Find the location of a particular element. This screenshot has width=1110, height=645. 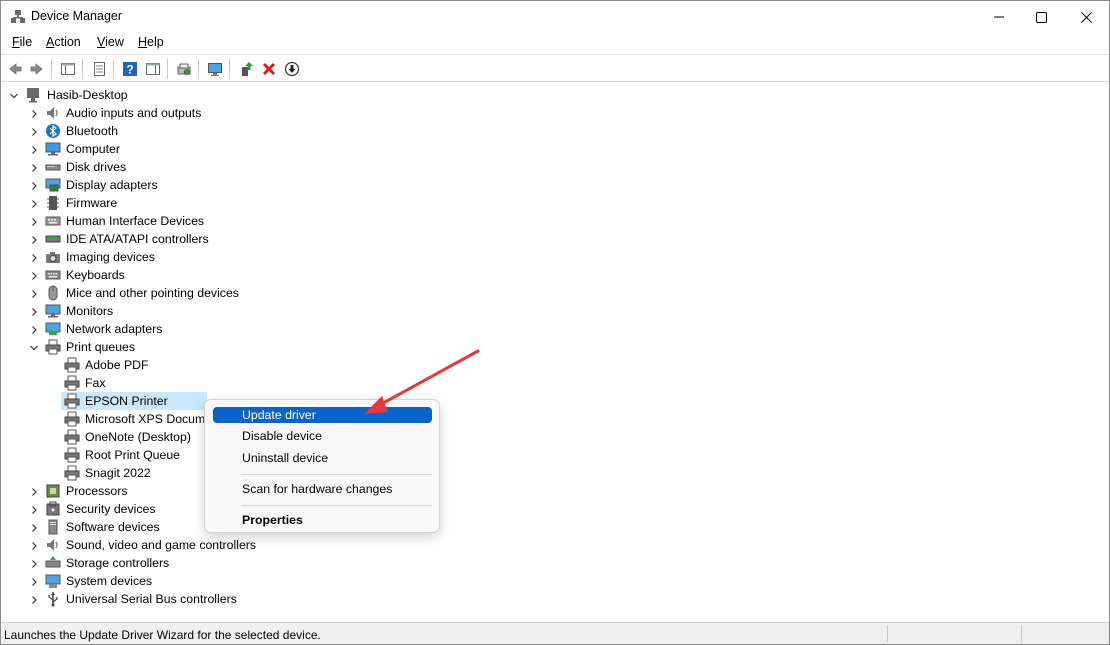

menu-help: Help is located at coordinates (151, 42).